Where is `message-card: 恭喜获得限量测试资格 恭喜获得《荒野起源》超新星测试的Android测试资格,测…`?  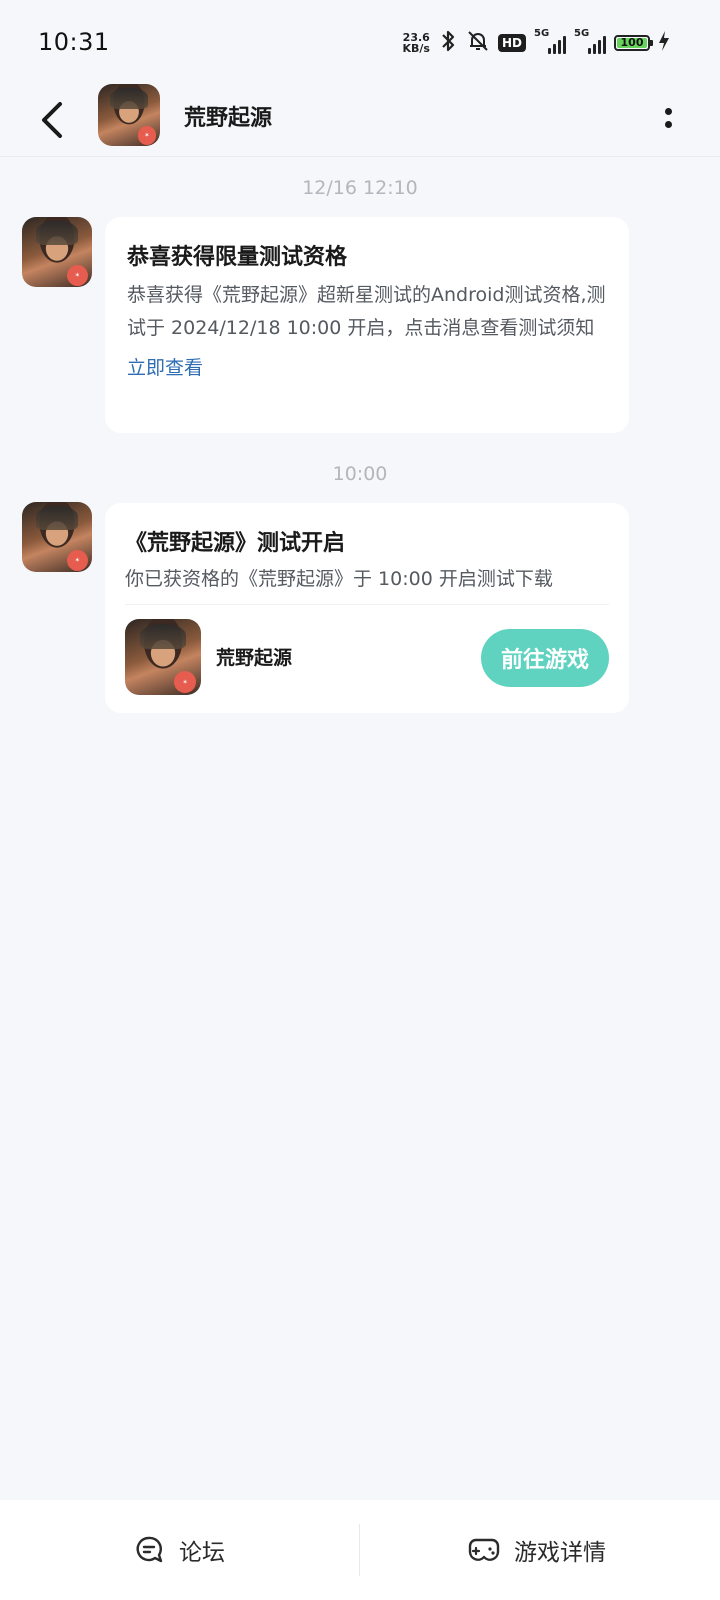
message-card: 恭喜获得限量测试资格 恭喜获得《荒野起源》超新星测试的Android测试资格,测… is located at coordinates (367, 325).